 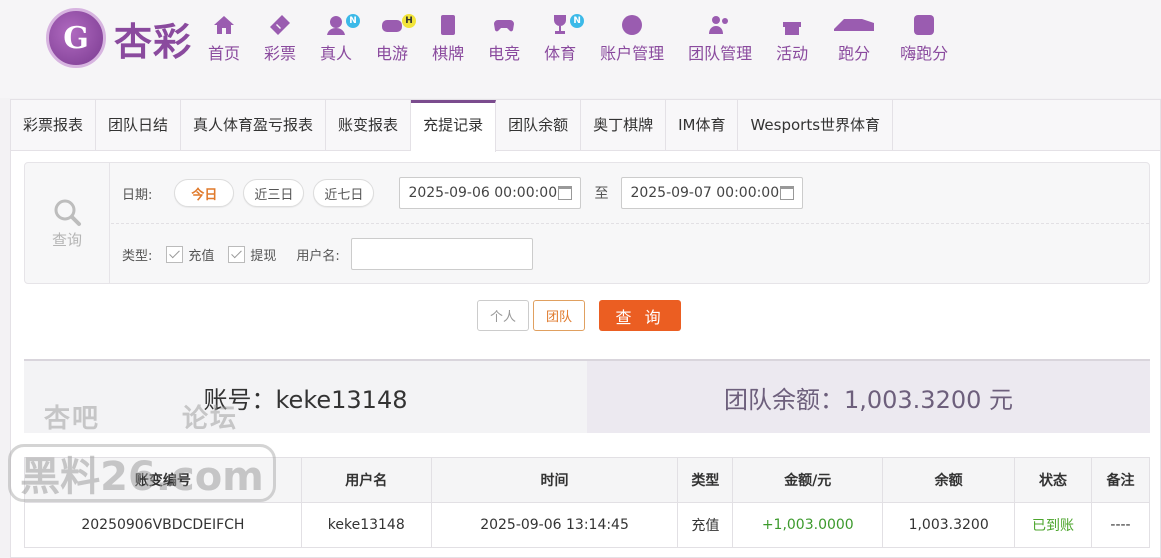 What do you see at coordinates (808, 480) in the screenshot?
I see `col-header: 金额/元` at bounding box center [808, 480].